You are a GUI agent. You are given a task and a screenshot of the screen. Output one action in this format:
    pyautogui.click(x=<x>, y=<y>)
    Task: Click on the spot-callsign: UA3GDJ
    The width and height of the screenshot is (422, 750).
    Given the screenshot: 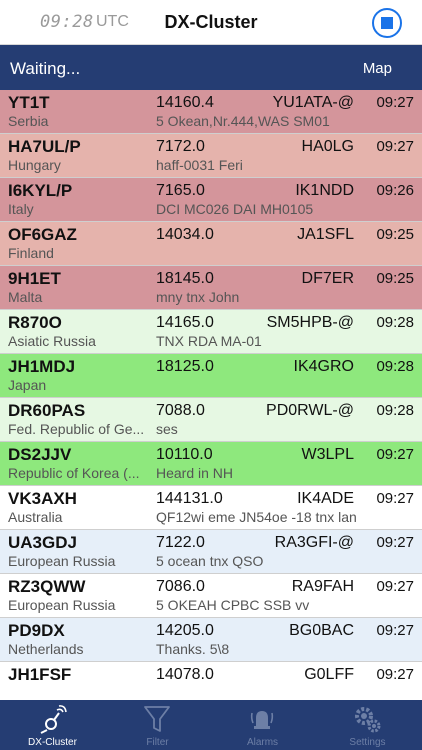 What is the action you would take?
    pyautogui.click(x=42, y=542)
    